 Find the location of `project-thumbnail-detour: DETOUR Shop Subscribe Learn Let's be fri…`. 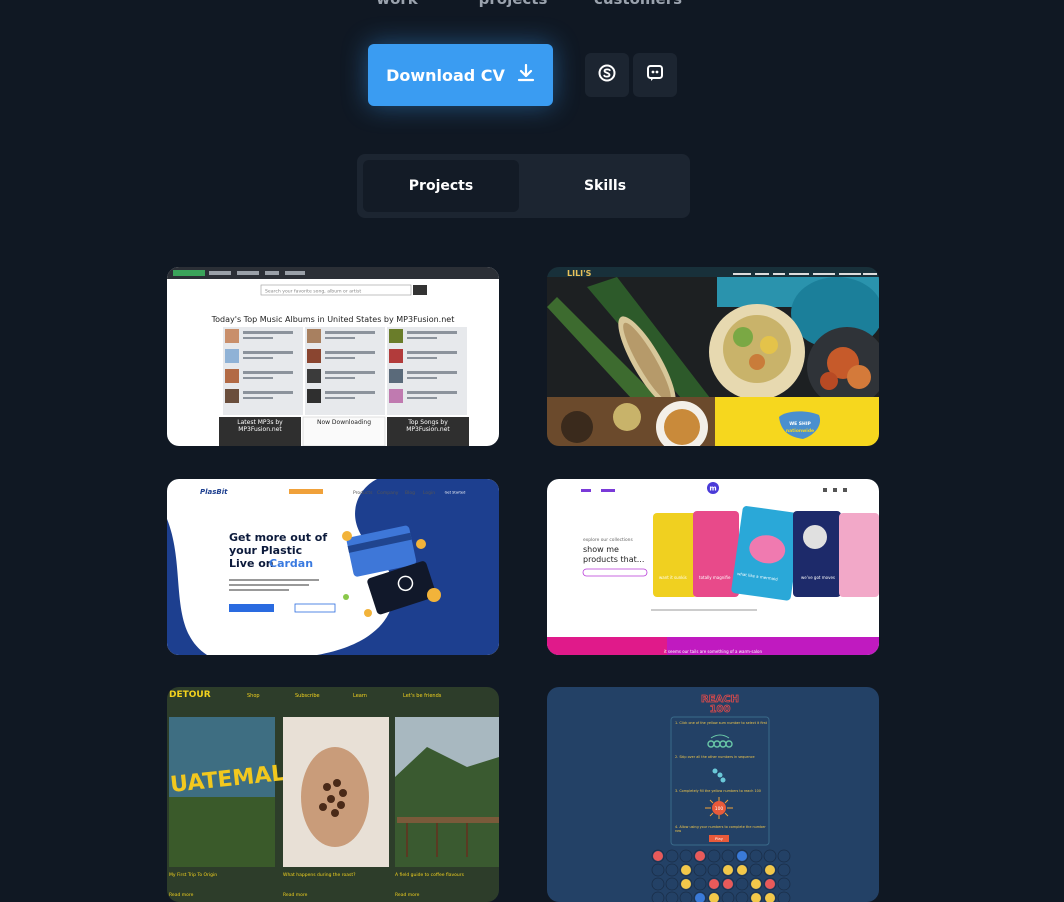

project-thumbnail-detour: DETOUR Shop Subscribe Learn Let's be fri… is located at coordinates (333, 794).